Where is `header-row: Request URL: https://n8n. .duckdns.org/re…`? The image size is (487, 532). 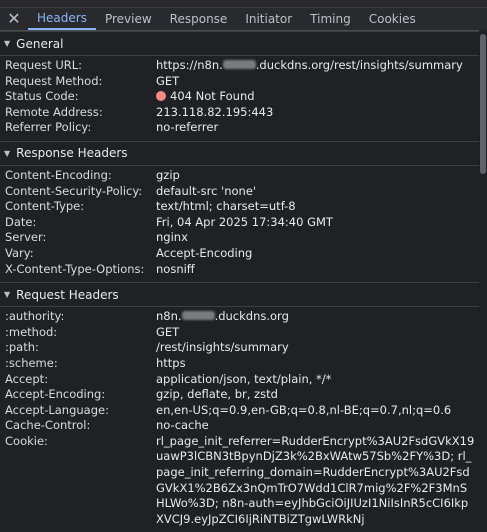 header-row: Request URL: https://n8n. .duckdns.org/re… is located at coordinates (243, 66).